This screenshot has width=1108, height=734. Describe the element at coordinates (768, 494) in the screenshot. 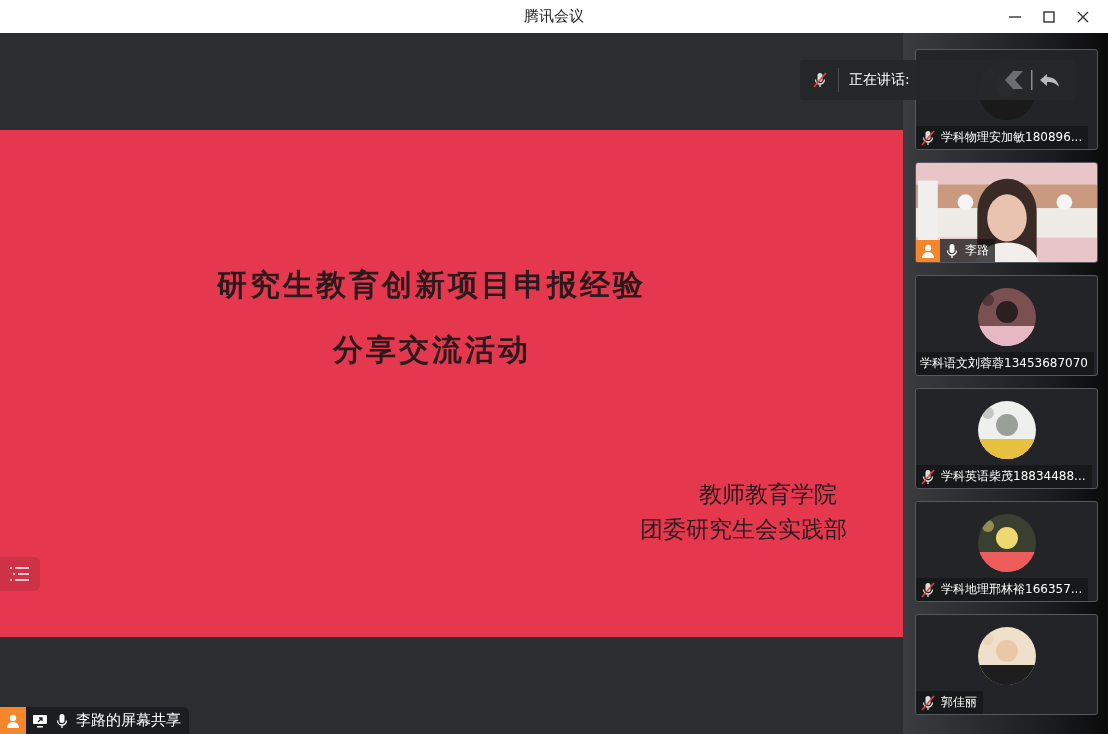

I see `slide-credit: 教师教育学院` at that location.